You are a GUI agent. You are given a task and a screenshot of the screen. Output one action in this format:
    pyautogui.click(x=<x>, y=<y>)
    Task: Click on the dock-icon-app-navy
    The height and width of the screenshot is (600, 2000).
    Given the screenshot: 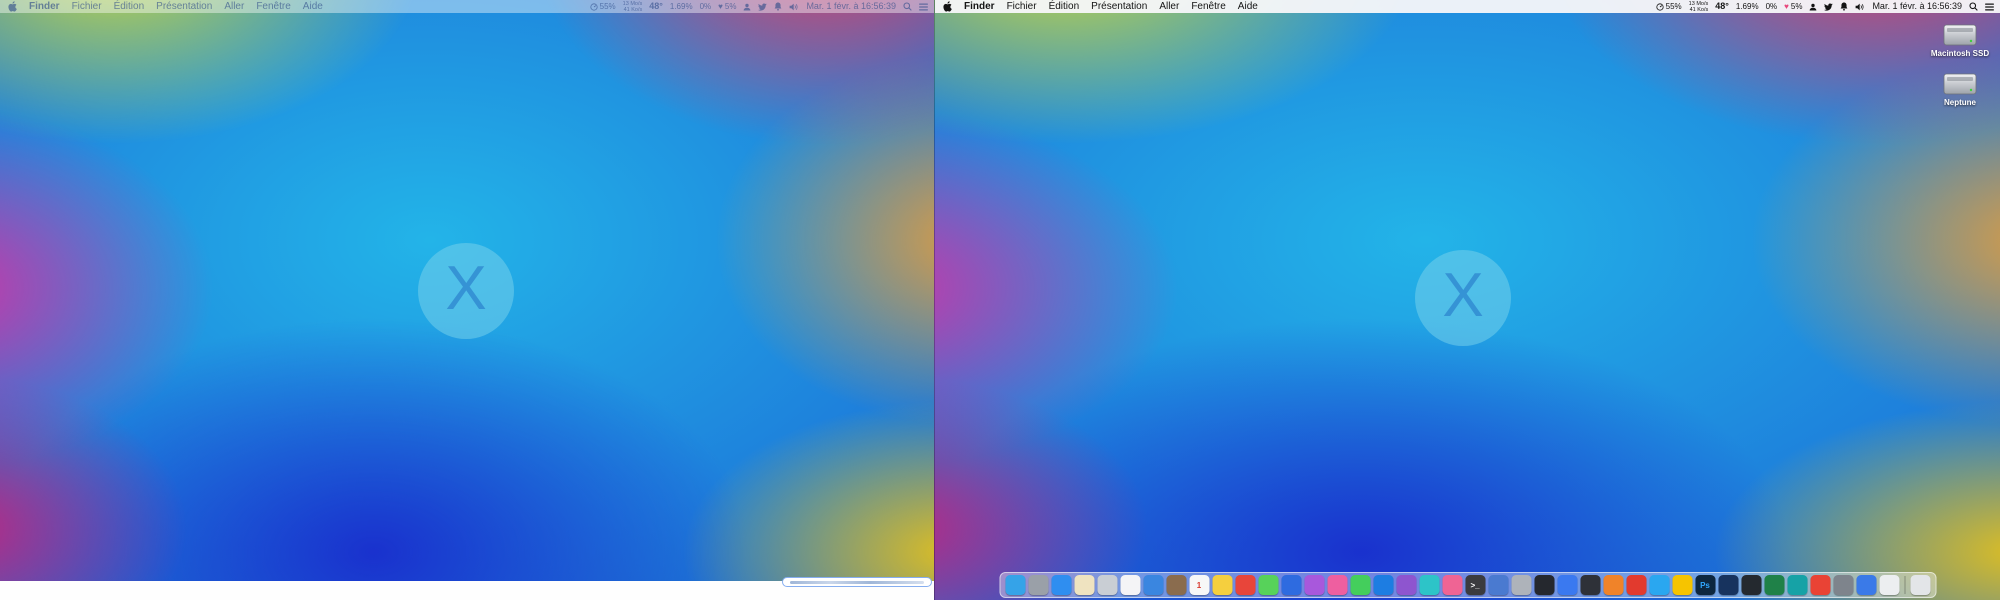 What is the action you would take?
    pyautogui.click(x=1728, y=585)
    